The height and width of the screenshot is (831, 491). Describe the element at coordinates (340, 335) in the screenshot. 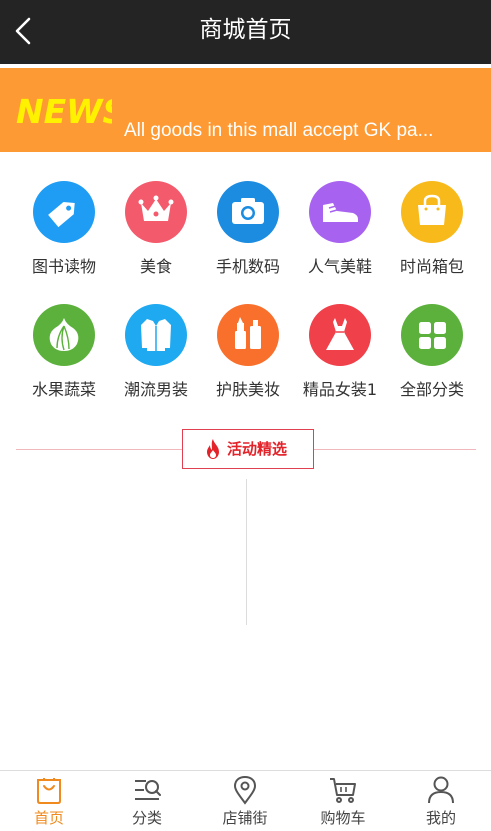

I see `dress-icon` at that location.